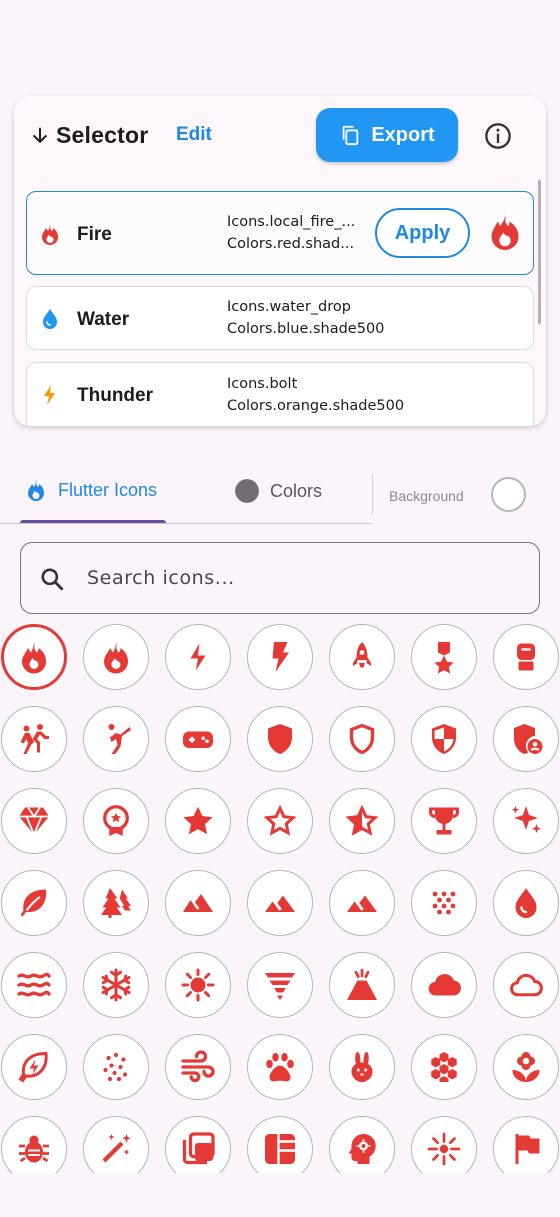 The height and width of the screenshot is (1217, 560). I want to click on tab-colors: Colors, so click(278, 491).